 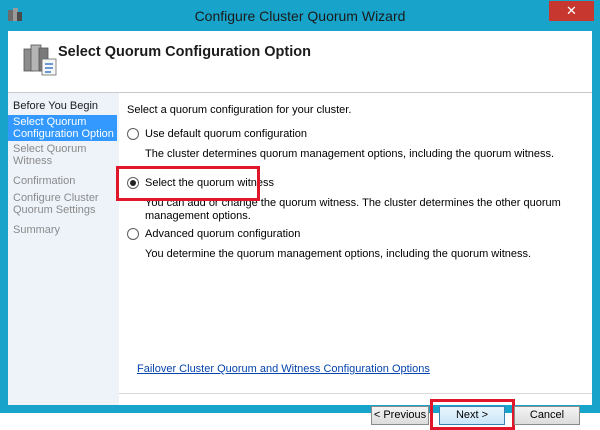 I want to click on sidebar-item-before-you-begin: Before You Begin, so click(x=62, y=106).